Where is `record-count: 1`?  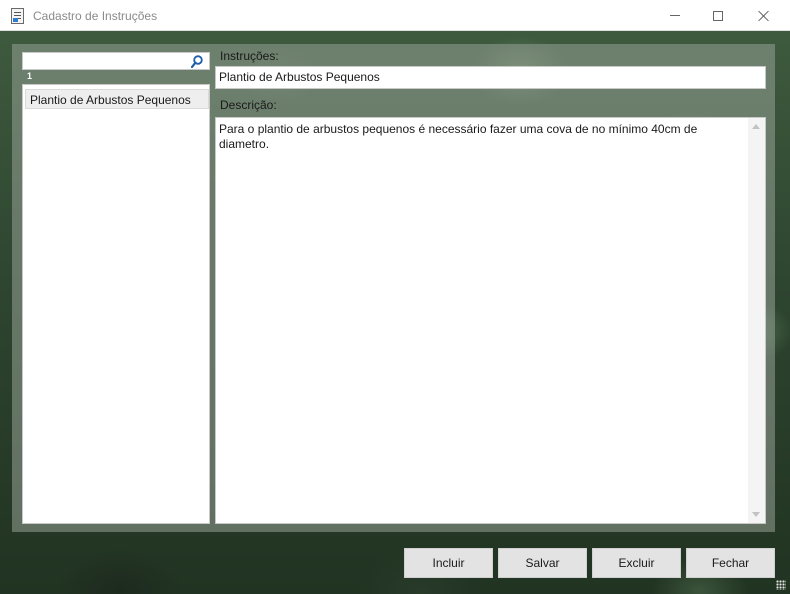 record-count: 1 is located at coordinates (30, 76).